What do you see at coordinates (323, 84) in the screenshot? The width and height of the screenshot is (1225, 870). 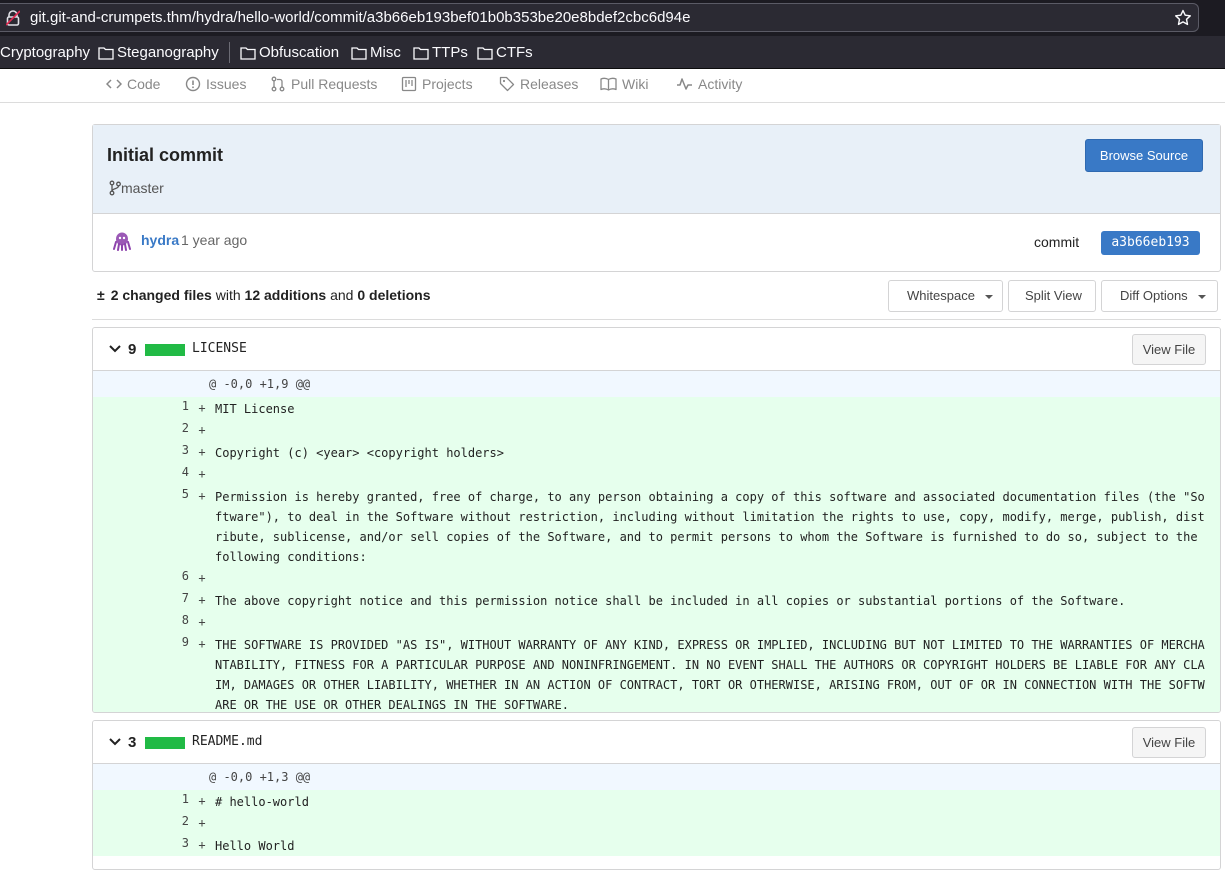 I see `tab-pull-requests: Pull Requests` at bounding box center [323, 84].